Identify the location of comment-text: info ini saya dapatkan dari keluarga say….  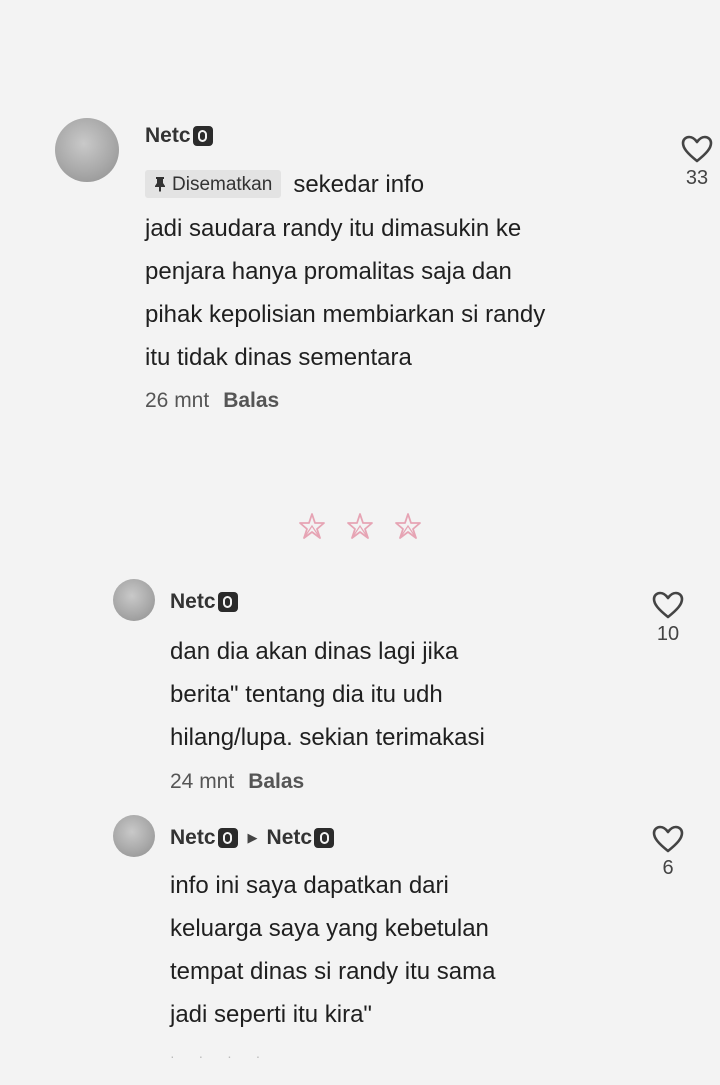
(333, 950).